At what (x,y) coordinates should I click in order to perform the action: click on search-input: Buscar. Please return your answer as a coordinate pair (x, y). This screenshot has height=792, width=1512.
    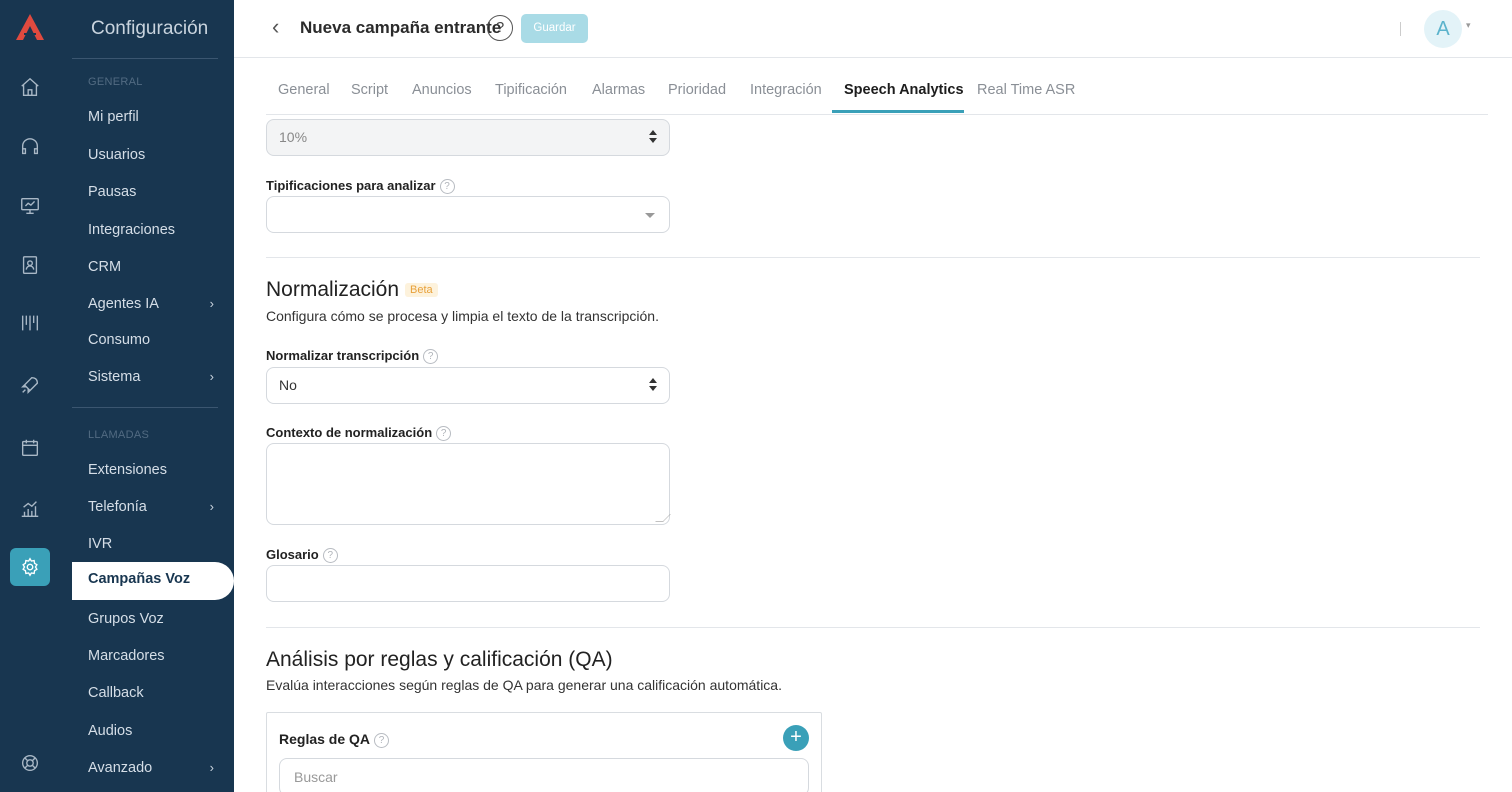
    Looking at the image, I should click on (544, 775).